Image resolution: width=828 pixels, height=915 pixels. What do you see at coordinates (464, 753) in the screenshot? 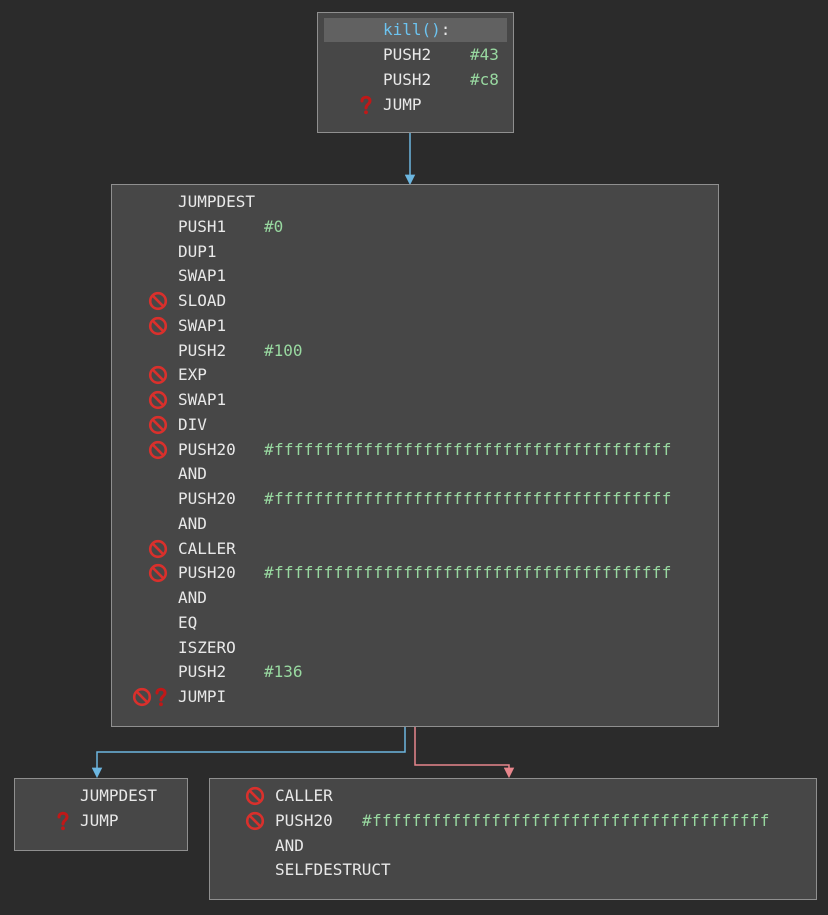
I see `edge-check-to-destruct` at bounding box center [464, 753].